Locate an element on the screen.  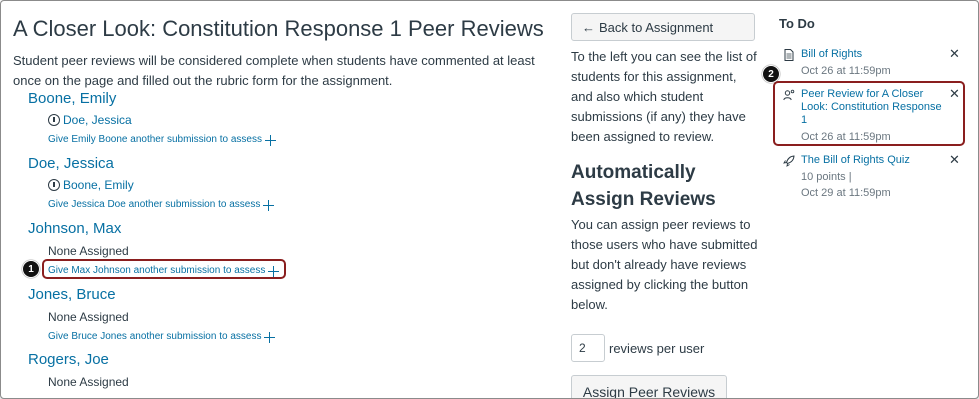
assessor-name: Boone, Emily is located at coordinates (98, 185).